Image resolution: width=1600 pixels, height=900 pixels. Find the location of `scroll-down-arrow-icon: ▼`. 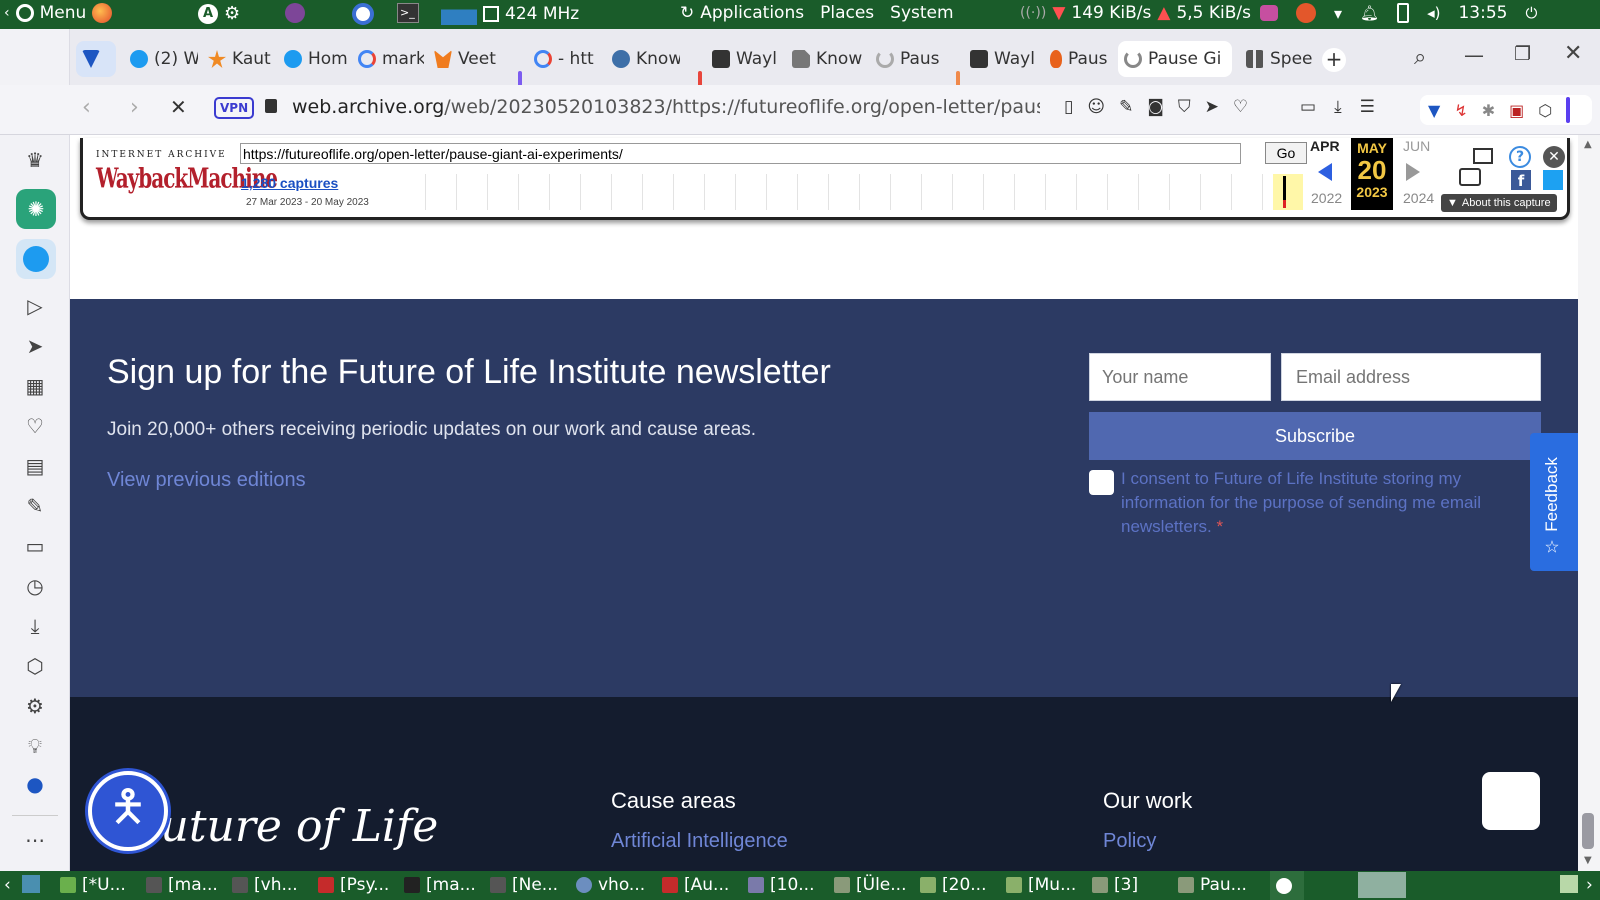

scroll-down-arrow-icon: ▼ is located at coordinates (1588, 860).